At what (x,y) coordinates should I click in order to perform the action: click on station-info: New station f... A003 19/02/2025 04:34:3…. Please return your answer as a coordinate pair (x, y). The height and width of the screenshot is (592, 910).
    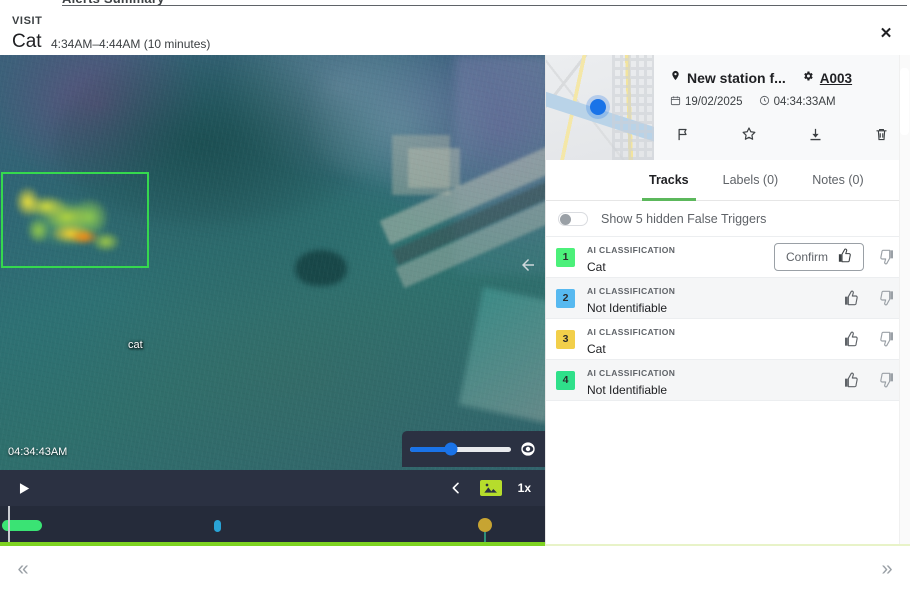
    Looking at the image, I should click on (782, 107).